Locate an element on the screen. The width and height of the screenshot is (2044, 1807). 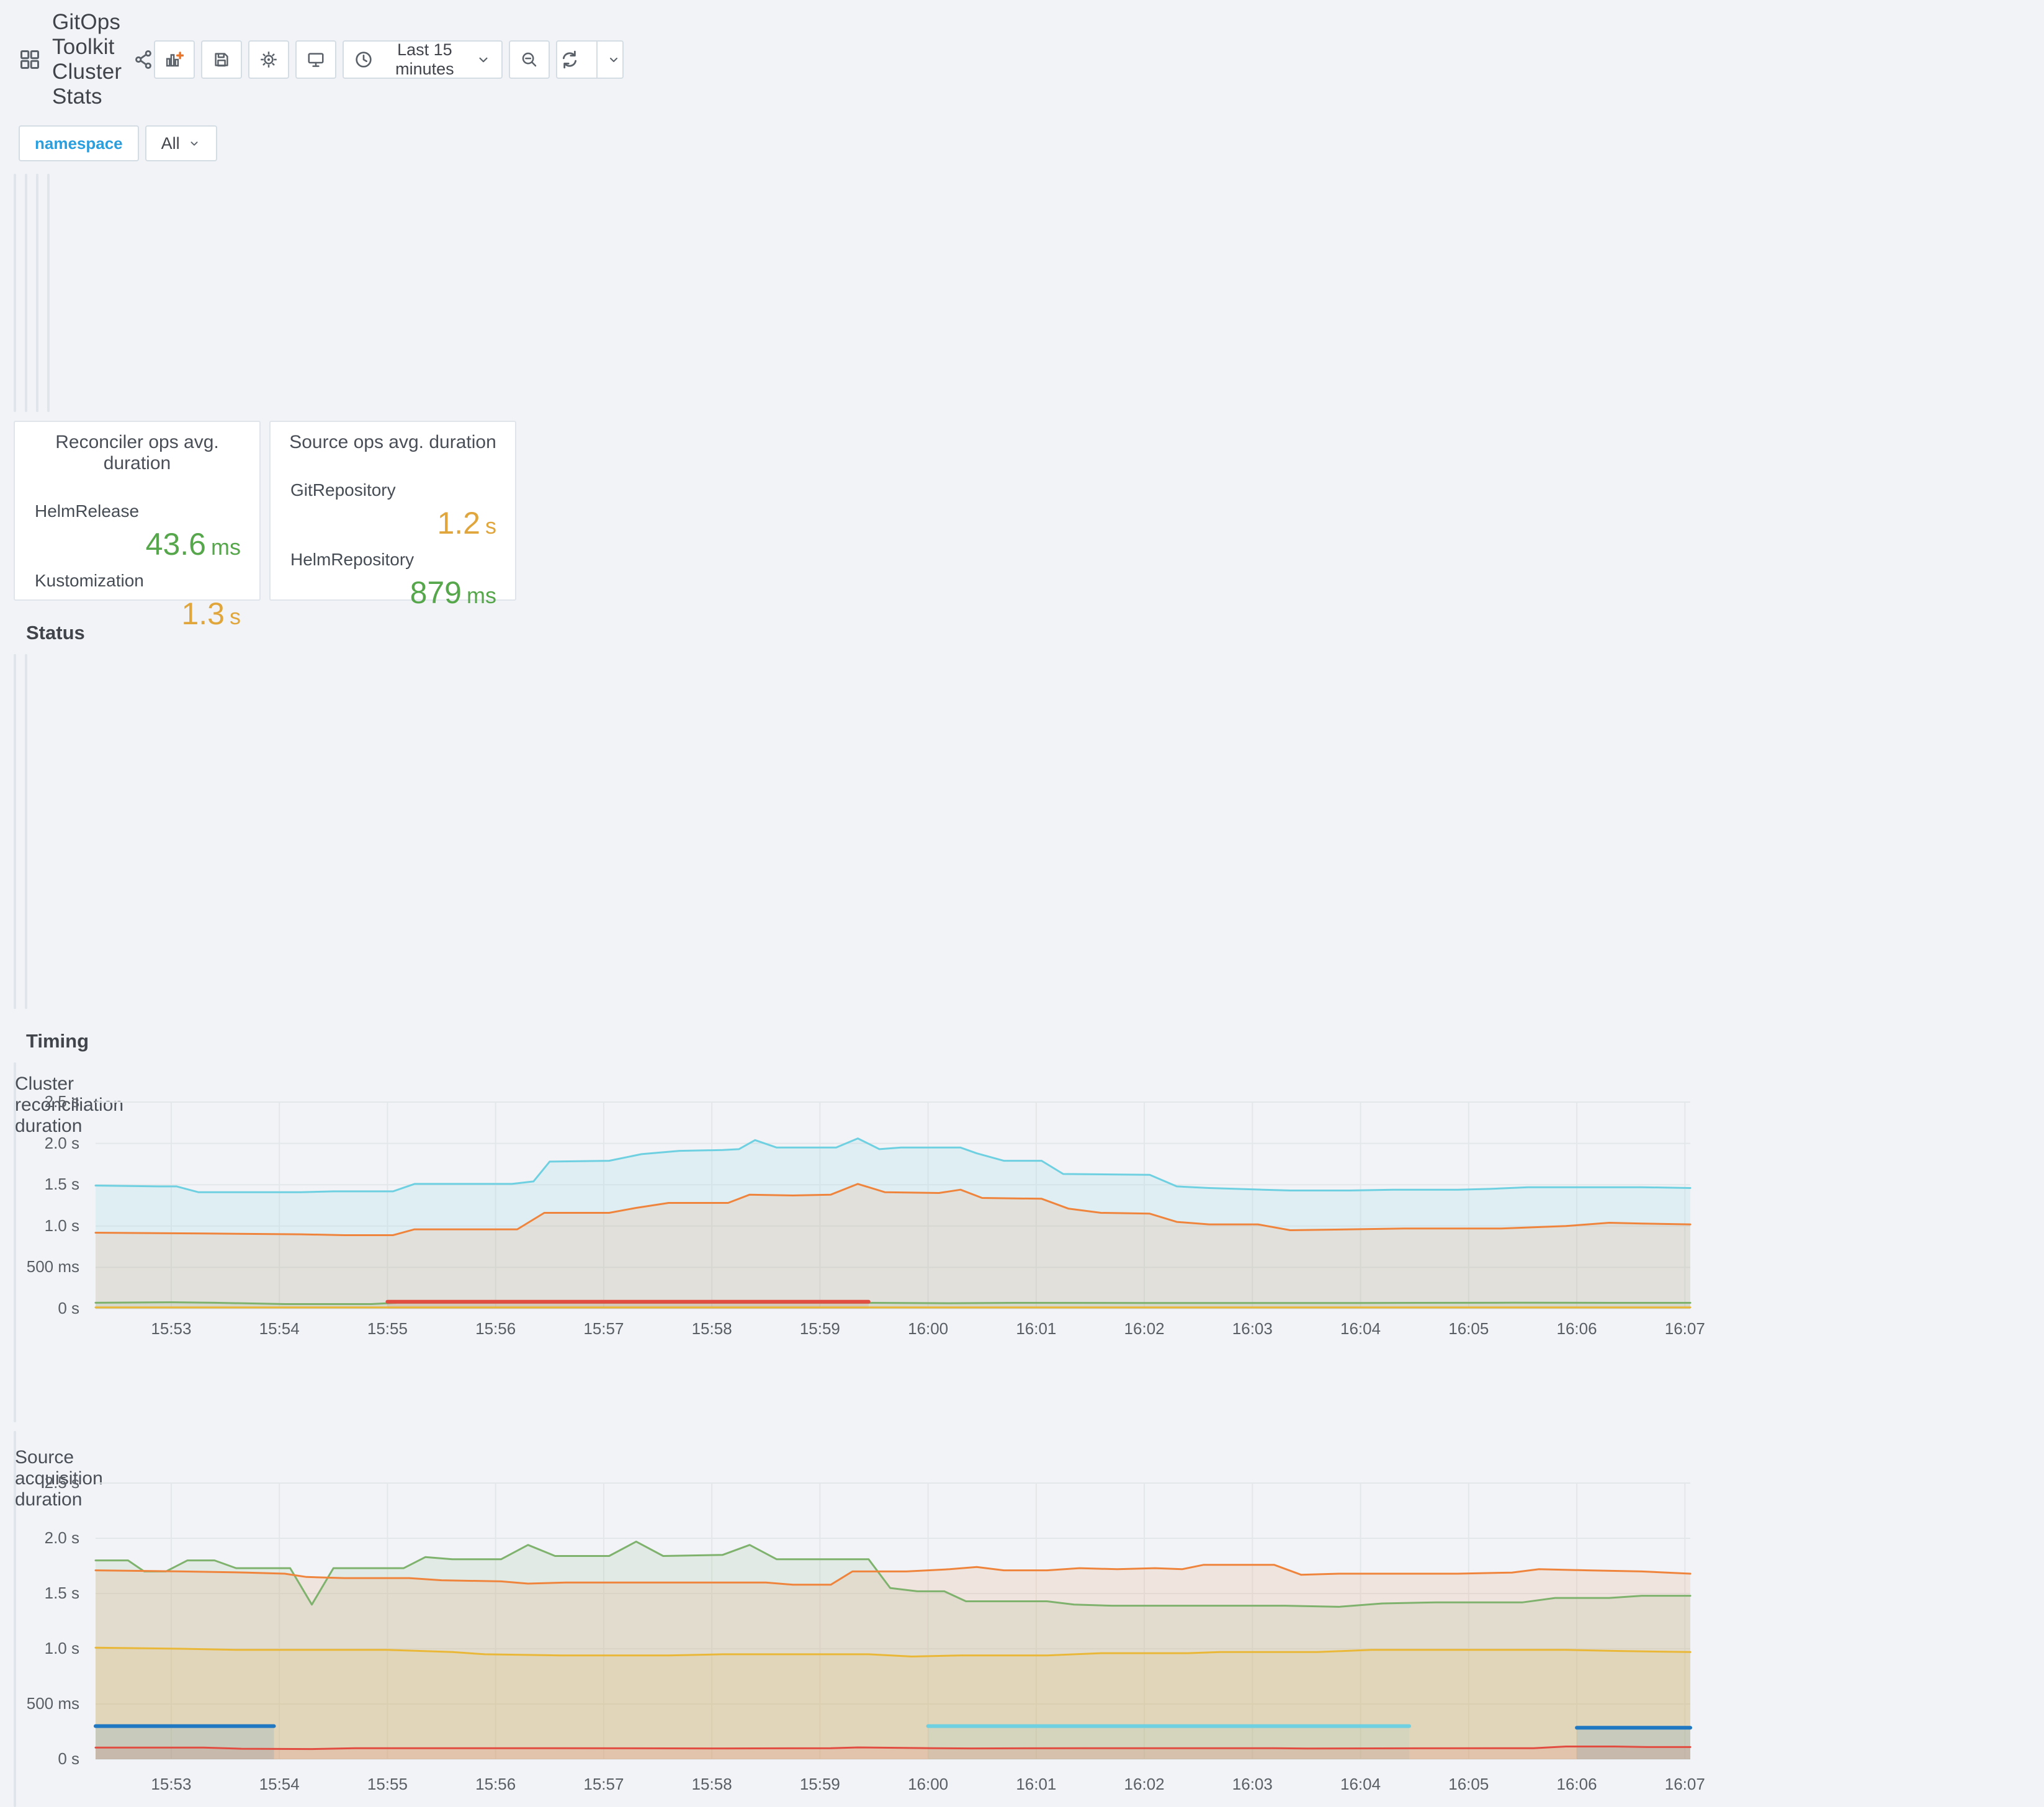
gauge-value: 43.6 ms is located at coordinates (193, 544).